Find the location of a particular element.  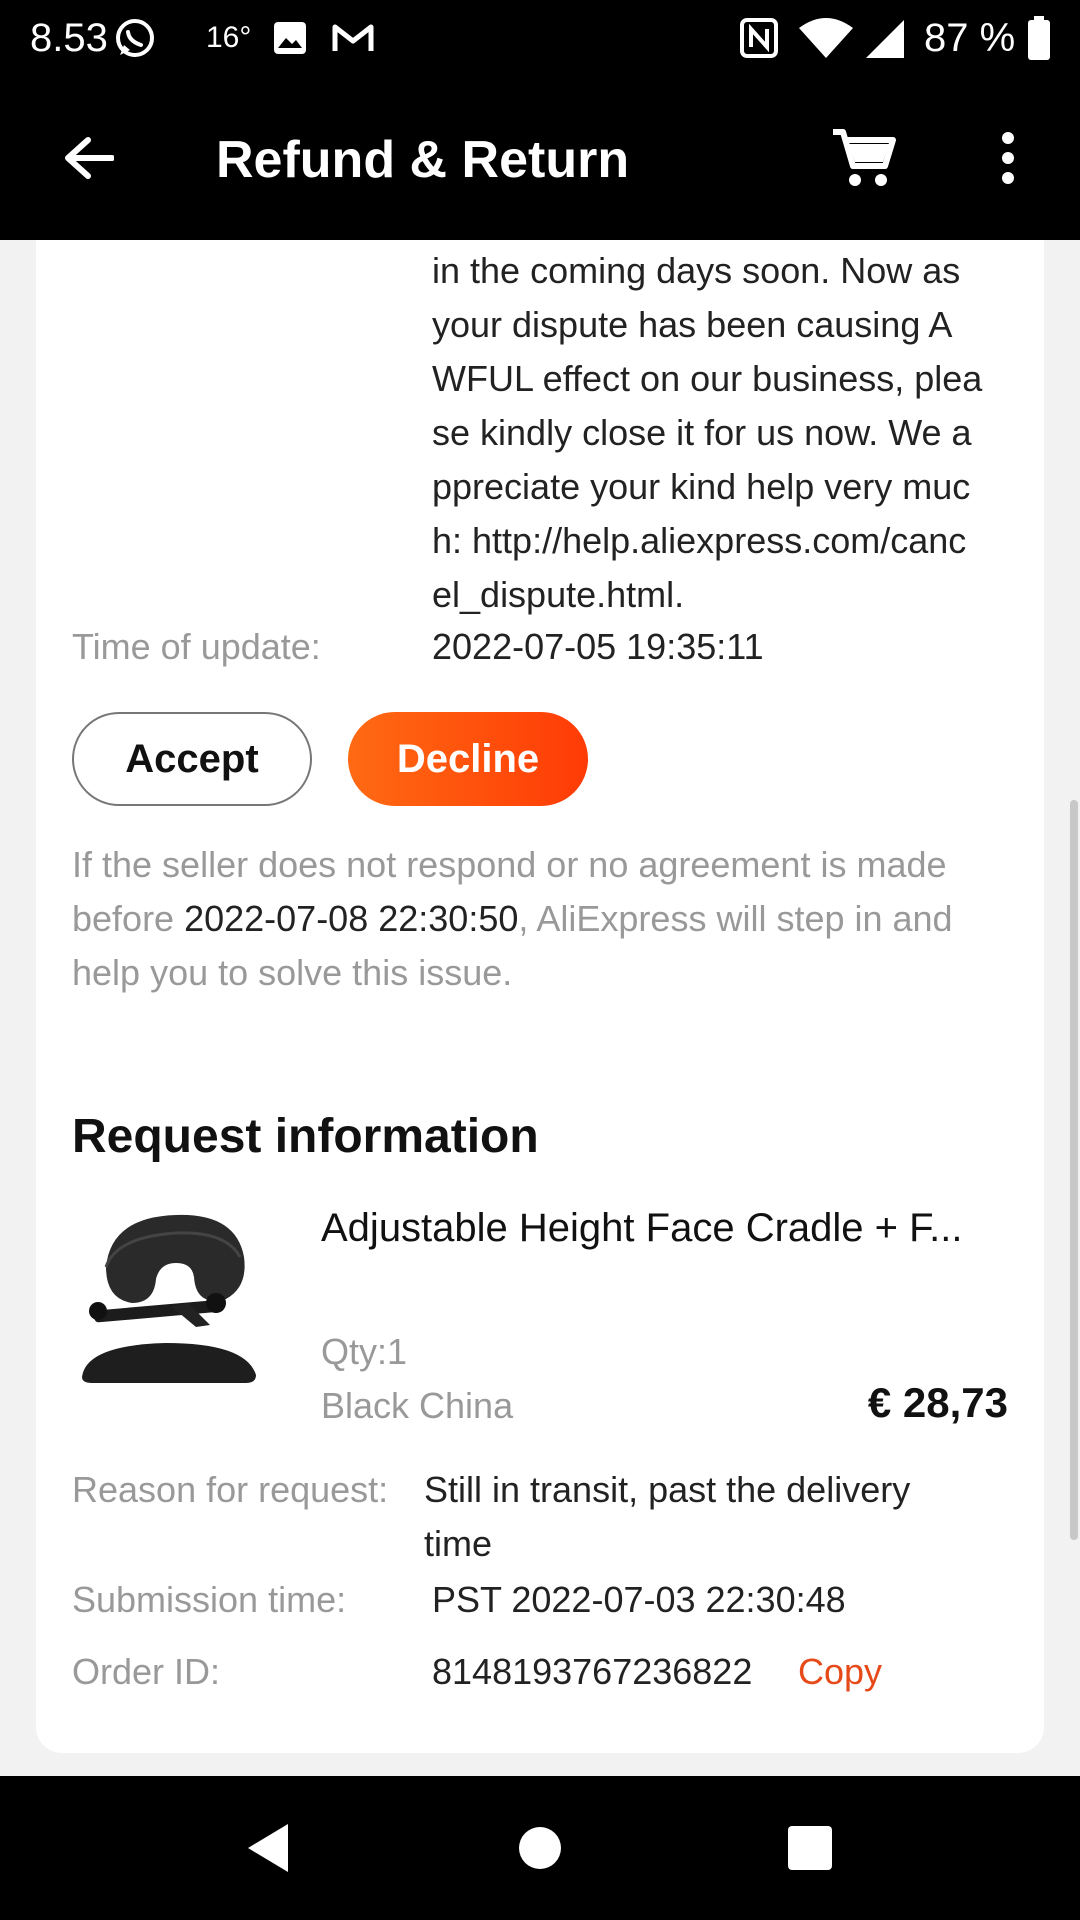

more-vert-icon is located at coordinates (1008, 158).